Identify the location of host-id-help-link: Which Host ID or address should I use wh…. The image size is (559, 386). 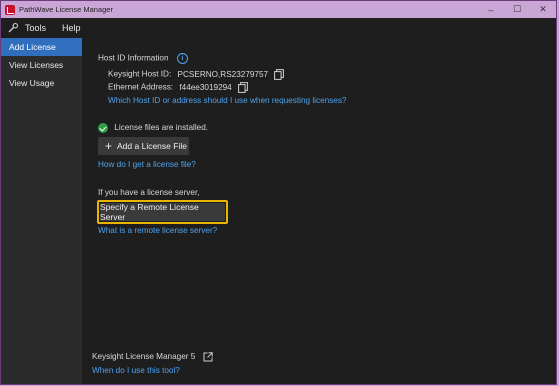
(227, 100).